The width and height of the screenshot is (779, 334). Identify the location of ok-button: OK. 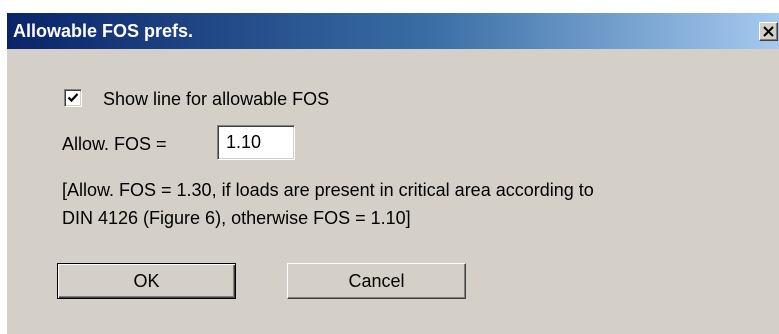
(146, 281).